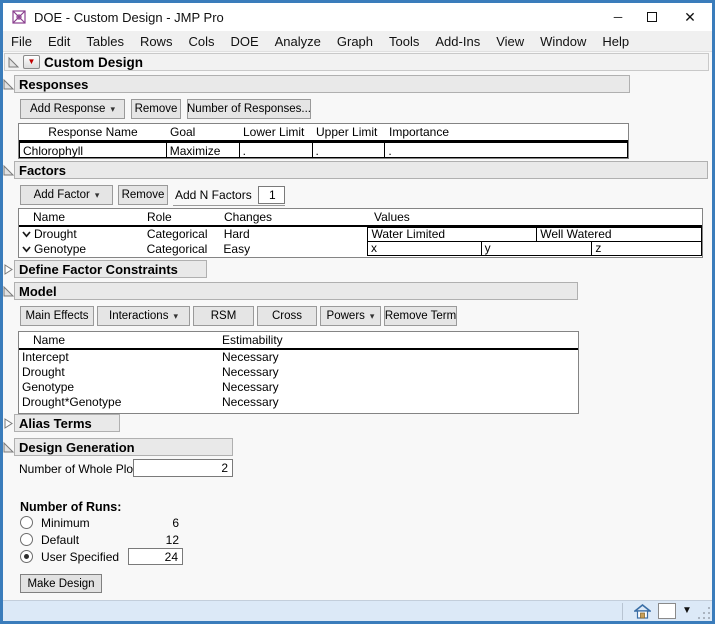 The image size is (715, 624). I want to click on powers-button: Powers ▾, so click(350, 316).